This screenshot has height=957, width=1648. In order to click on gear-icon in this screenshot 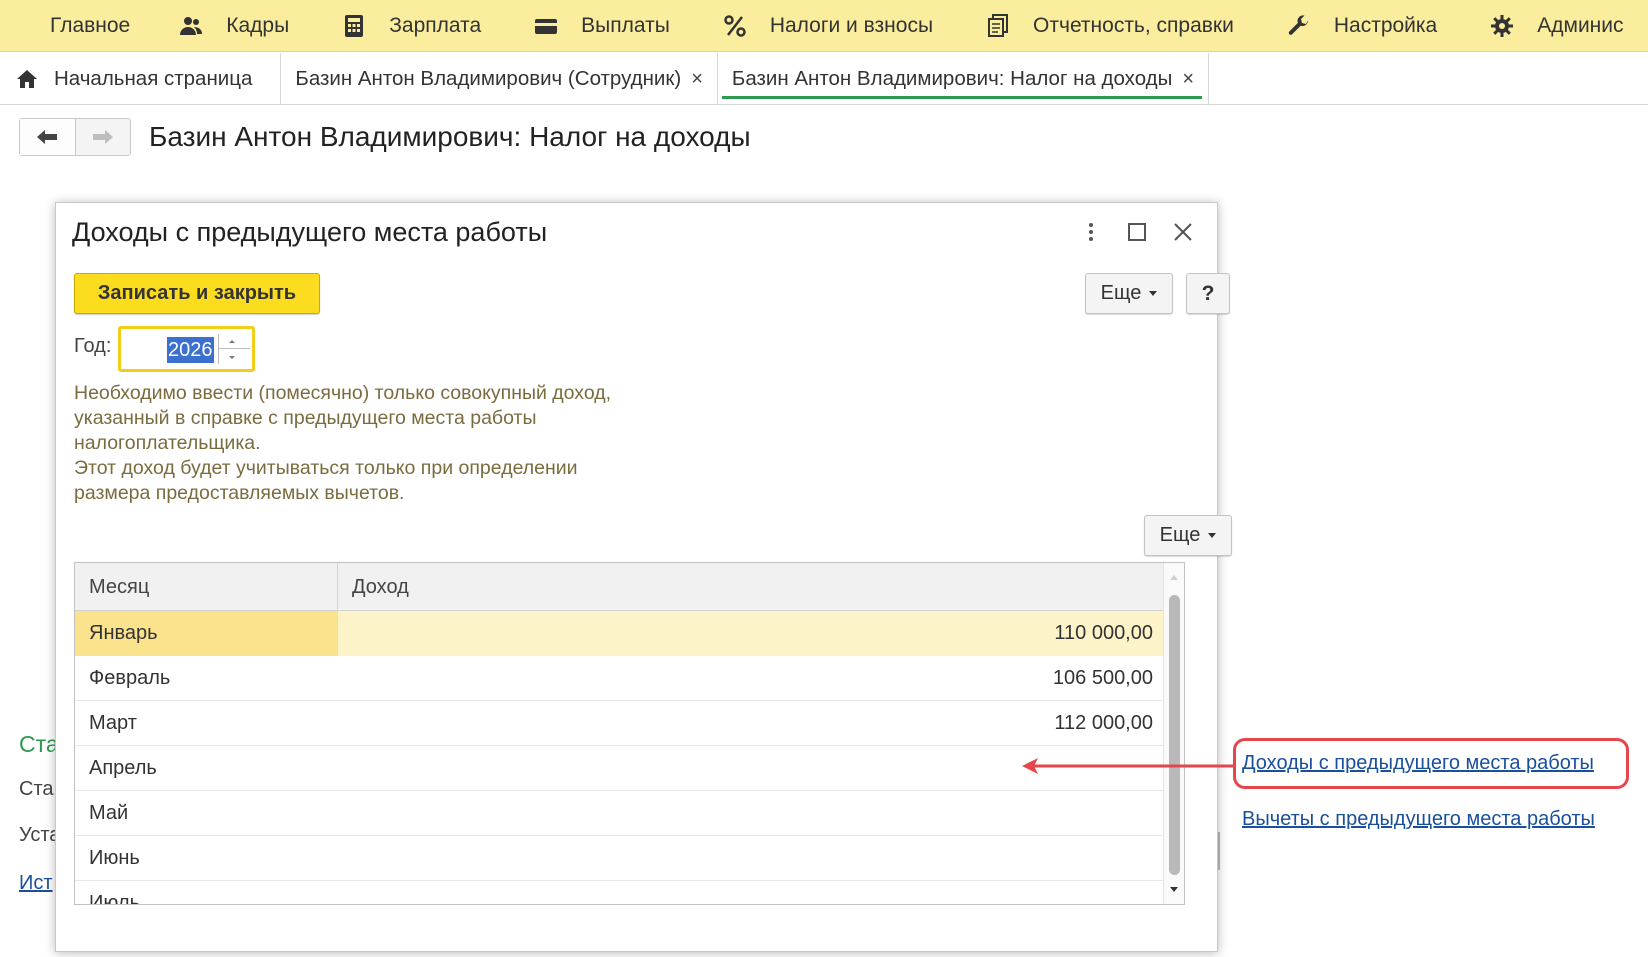, I will do `click(1502, 26)`.